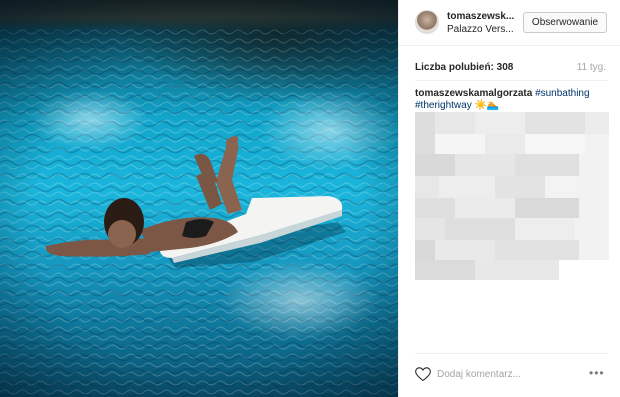 This screenshot has width=620, height=397. Describe the element at coordinates (464, 67) in the screenshot. I see `likes-count: Liczba polubień: 308` at that location.